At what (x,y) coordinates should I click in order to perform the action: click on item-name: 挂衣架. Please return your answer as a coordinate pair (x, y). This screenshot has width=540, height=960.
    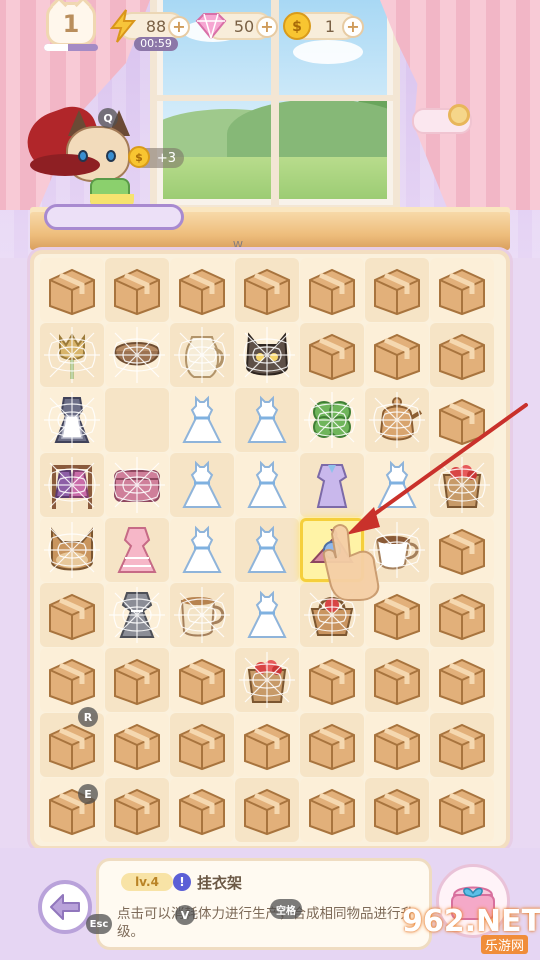
    Looking at the image, I should click on (220, 883).